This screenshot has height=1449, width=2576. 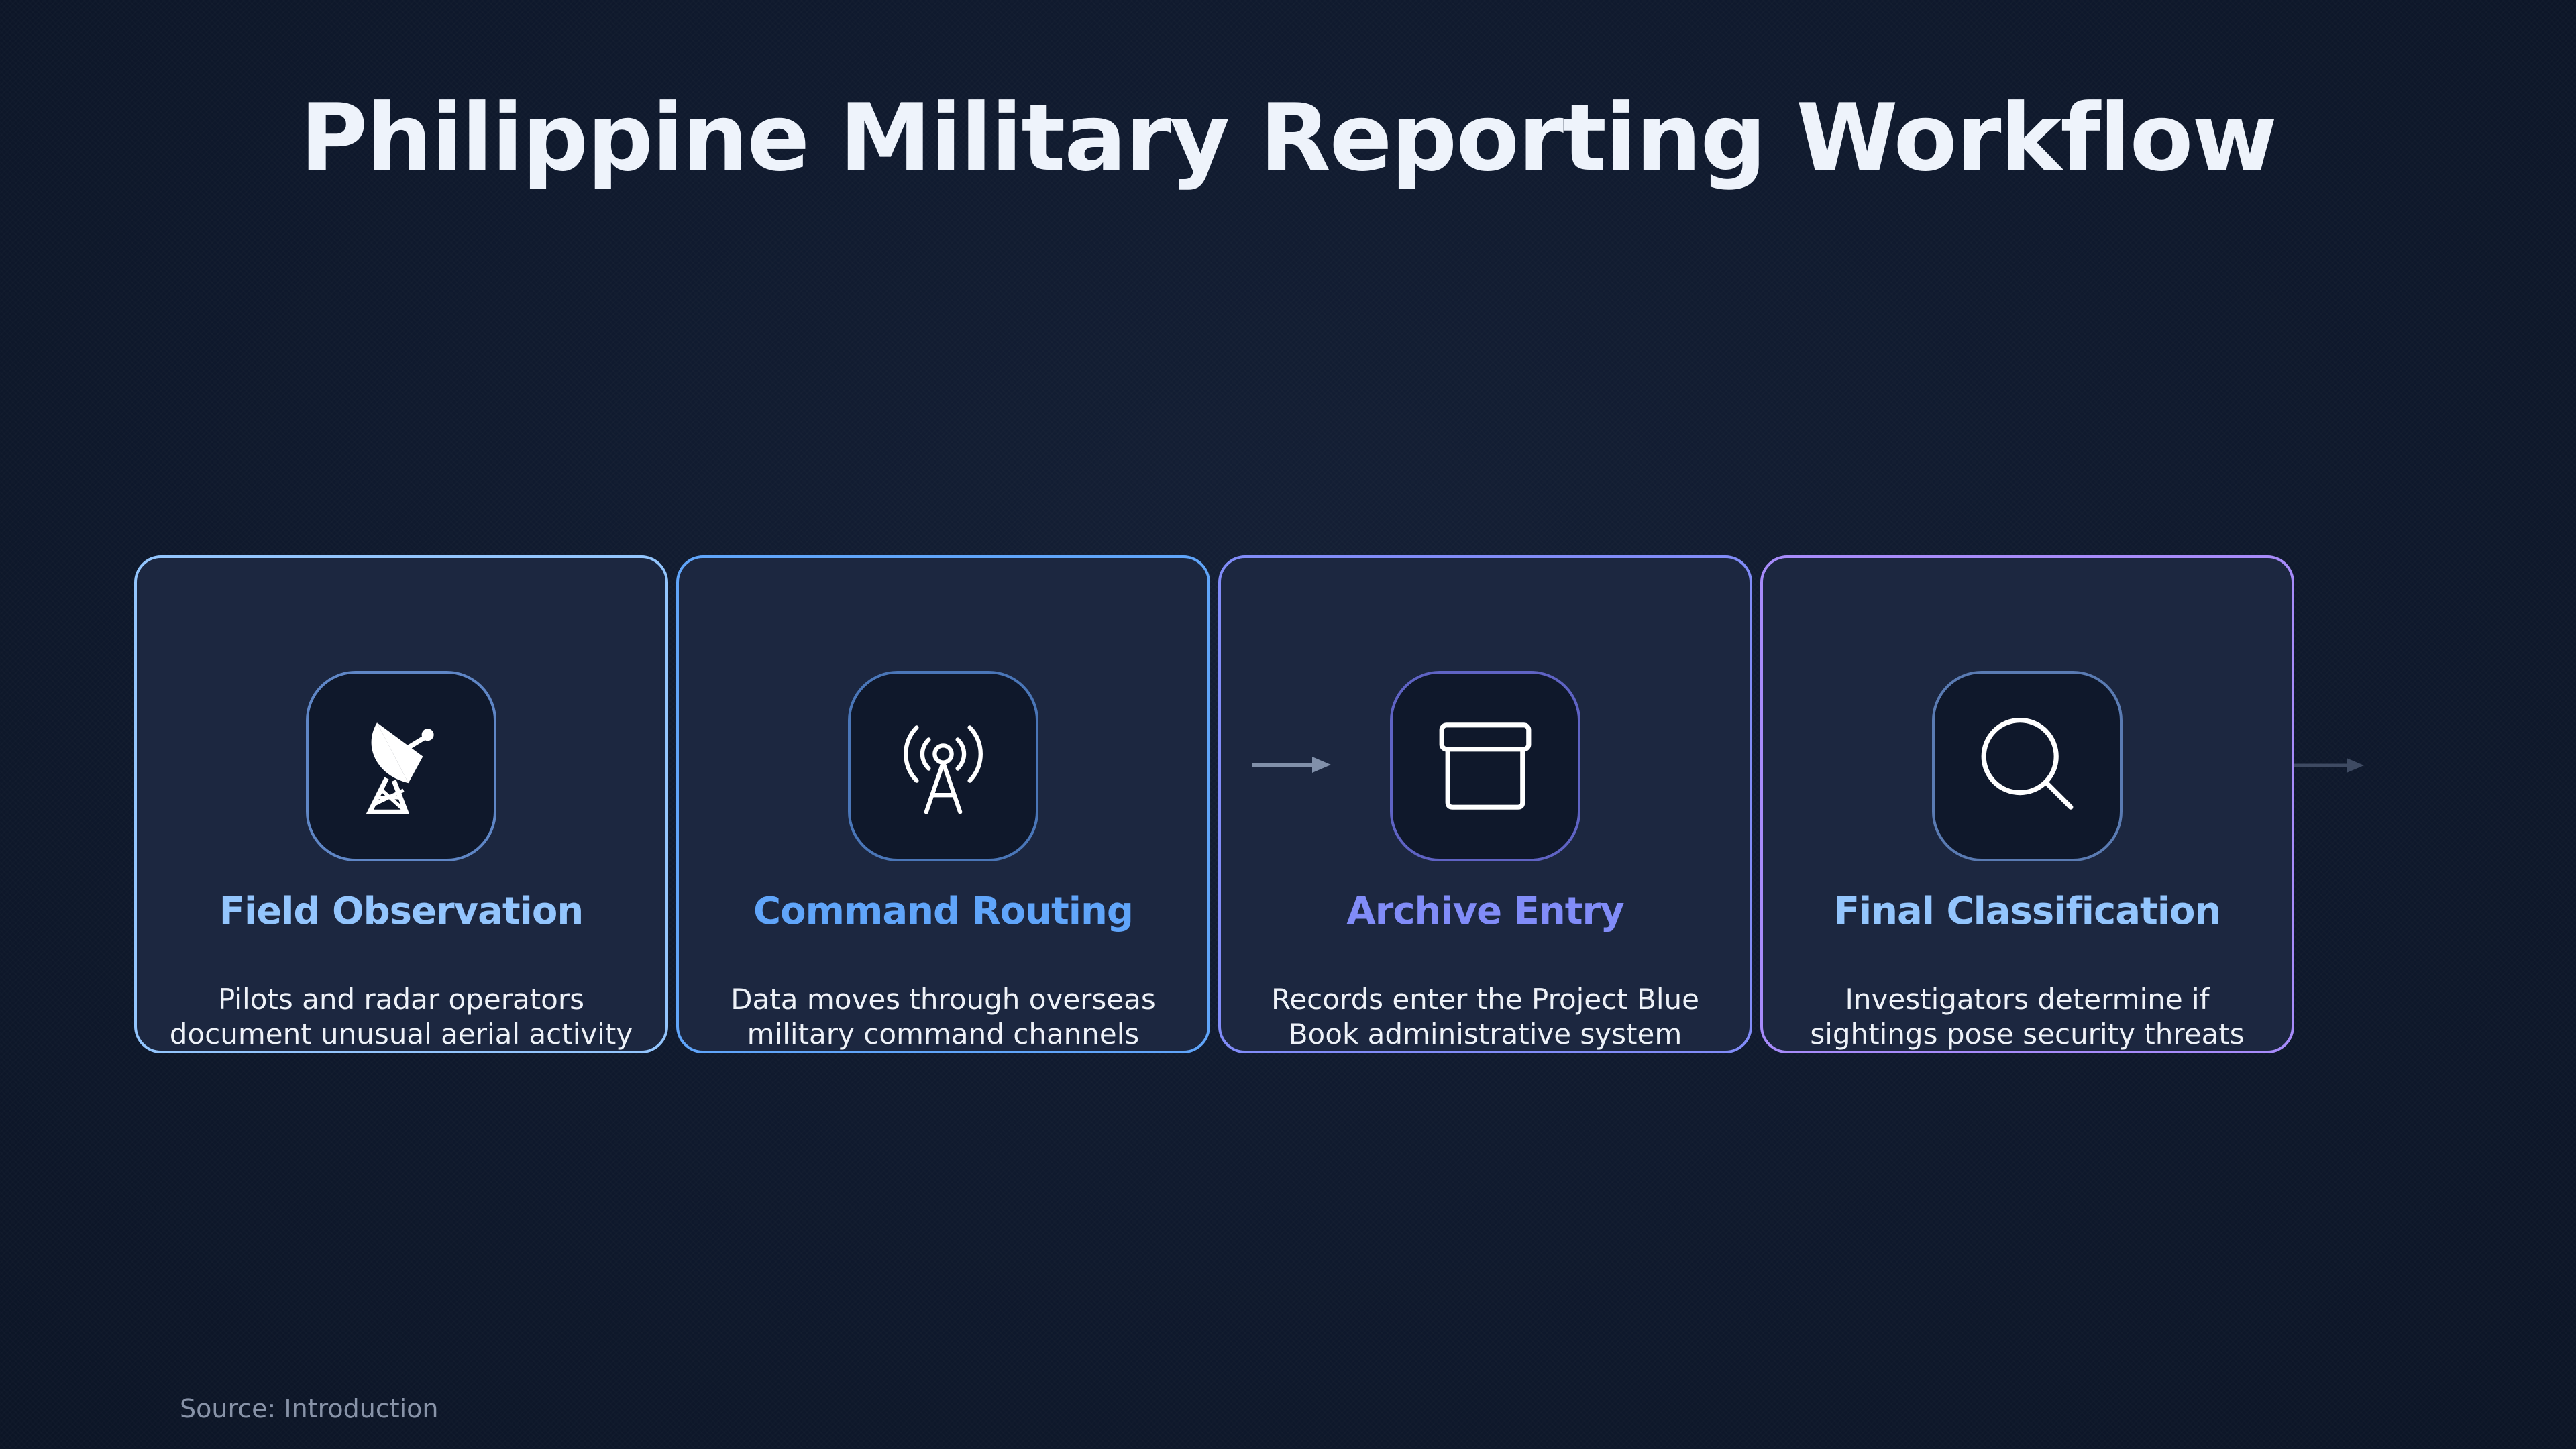 I want to click on step-title: Field Observation, so click(x=401, y=911).